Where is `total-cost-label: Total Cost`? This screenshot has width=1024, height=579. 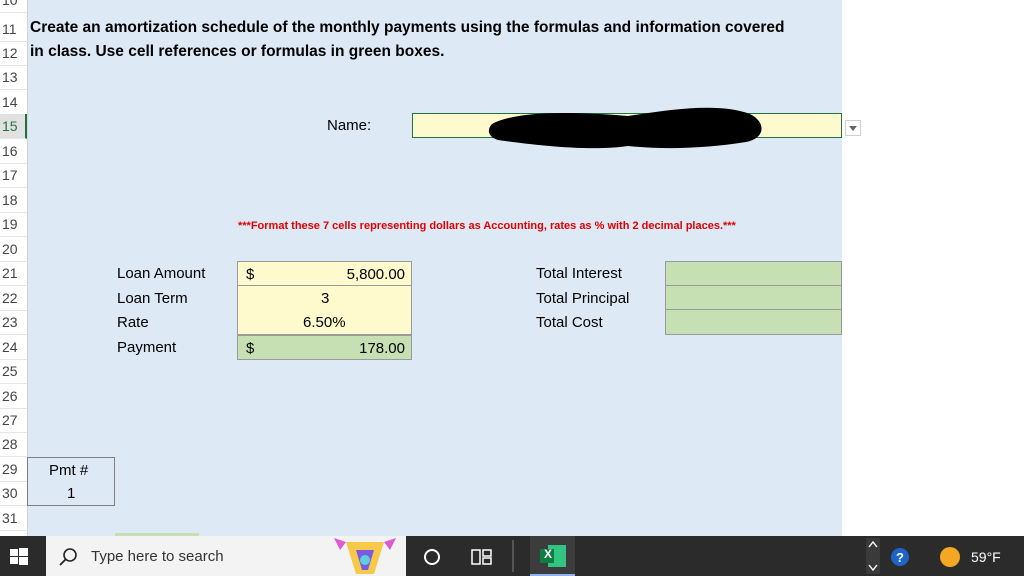
total-cost-label: Total Cost is located at coordinates (569, 322).